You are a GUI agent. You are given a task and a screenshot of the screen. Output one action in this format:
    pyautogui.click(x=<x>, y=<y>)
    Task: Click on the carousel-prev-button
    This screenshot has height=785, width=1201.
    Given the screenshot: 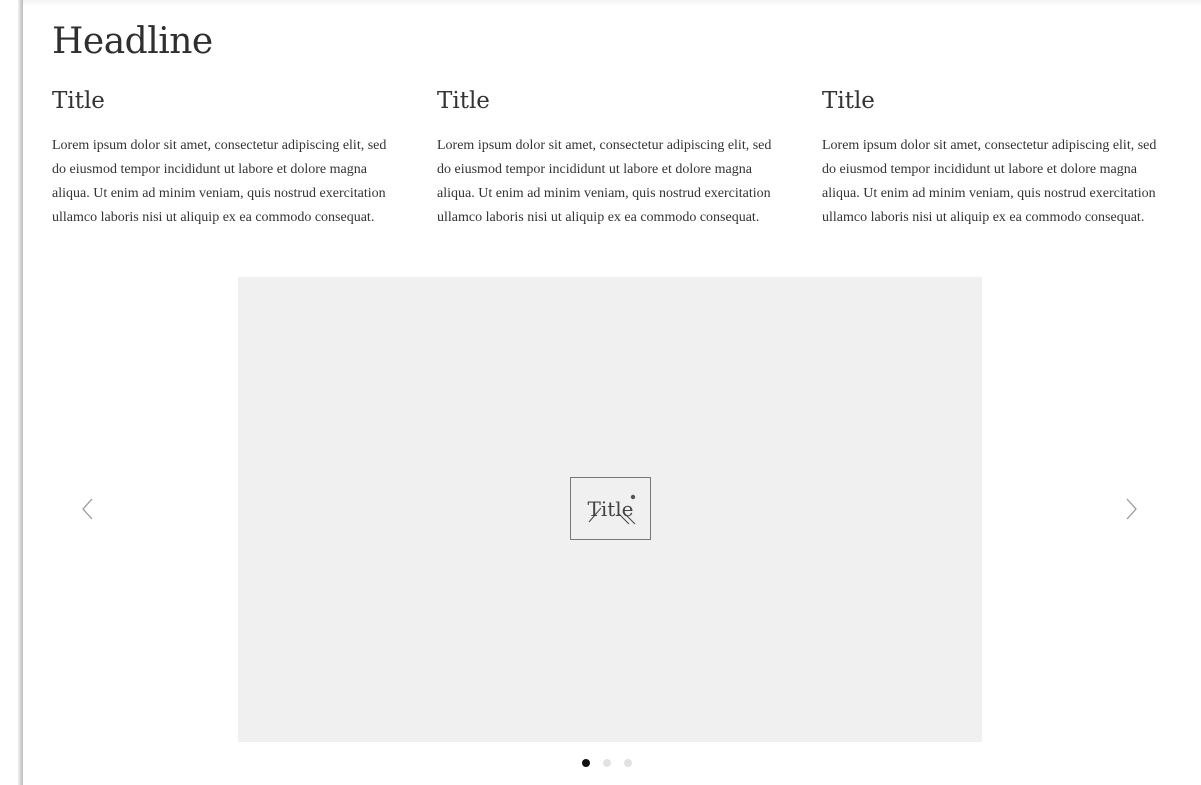 What is the action you would take?
    pyautogui.click(x=88, y=509)
    